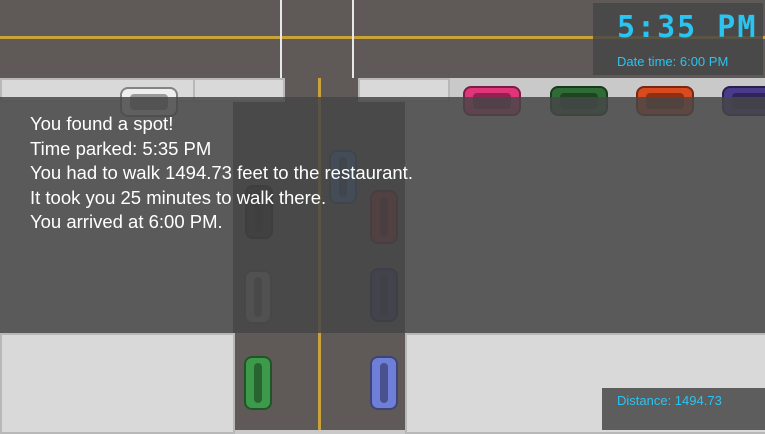 The height and width of the screenshot is (434, 765). What do you see at coordinates (126, 221) in the screenshot?
I see `arrival-time-text: You arrived at 6:00 PM.` at bounding box center [126, 221].